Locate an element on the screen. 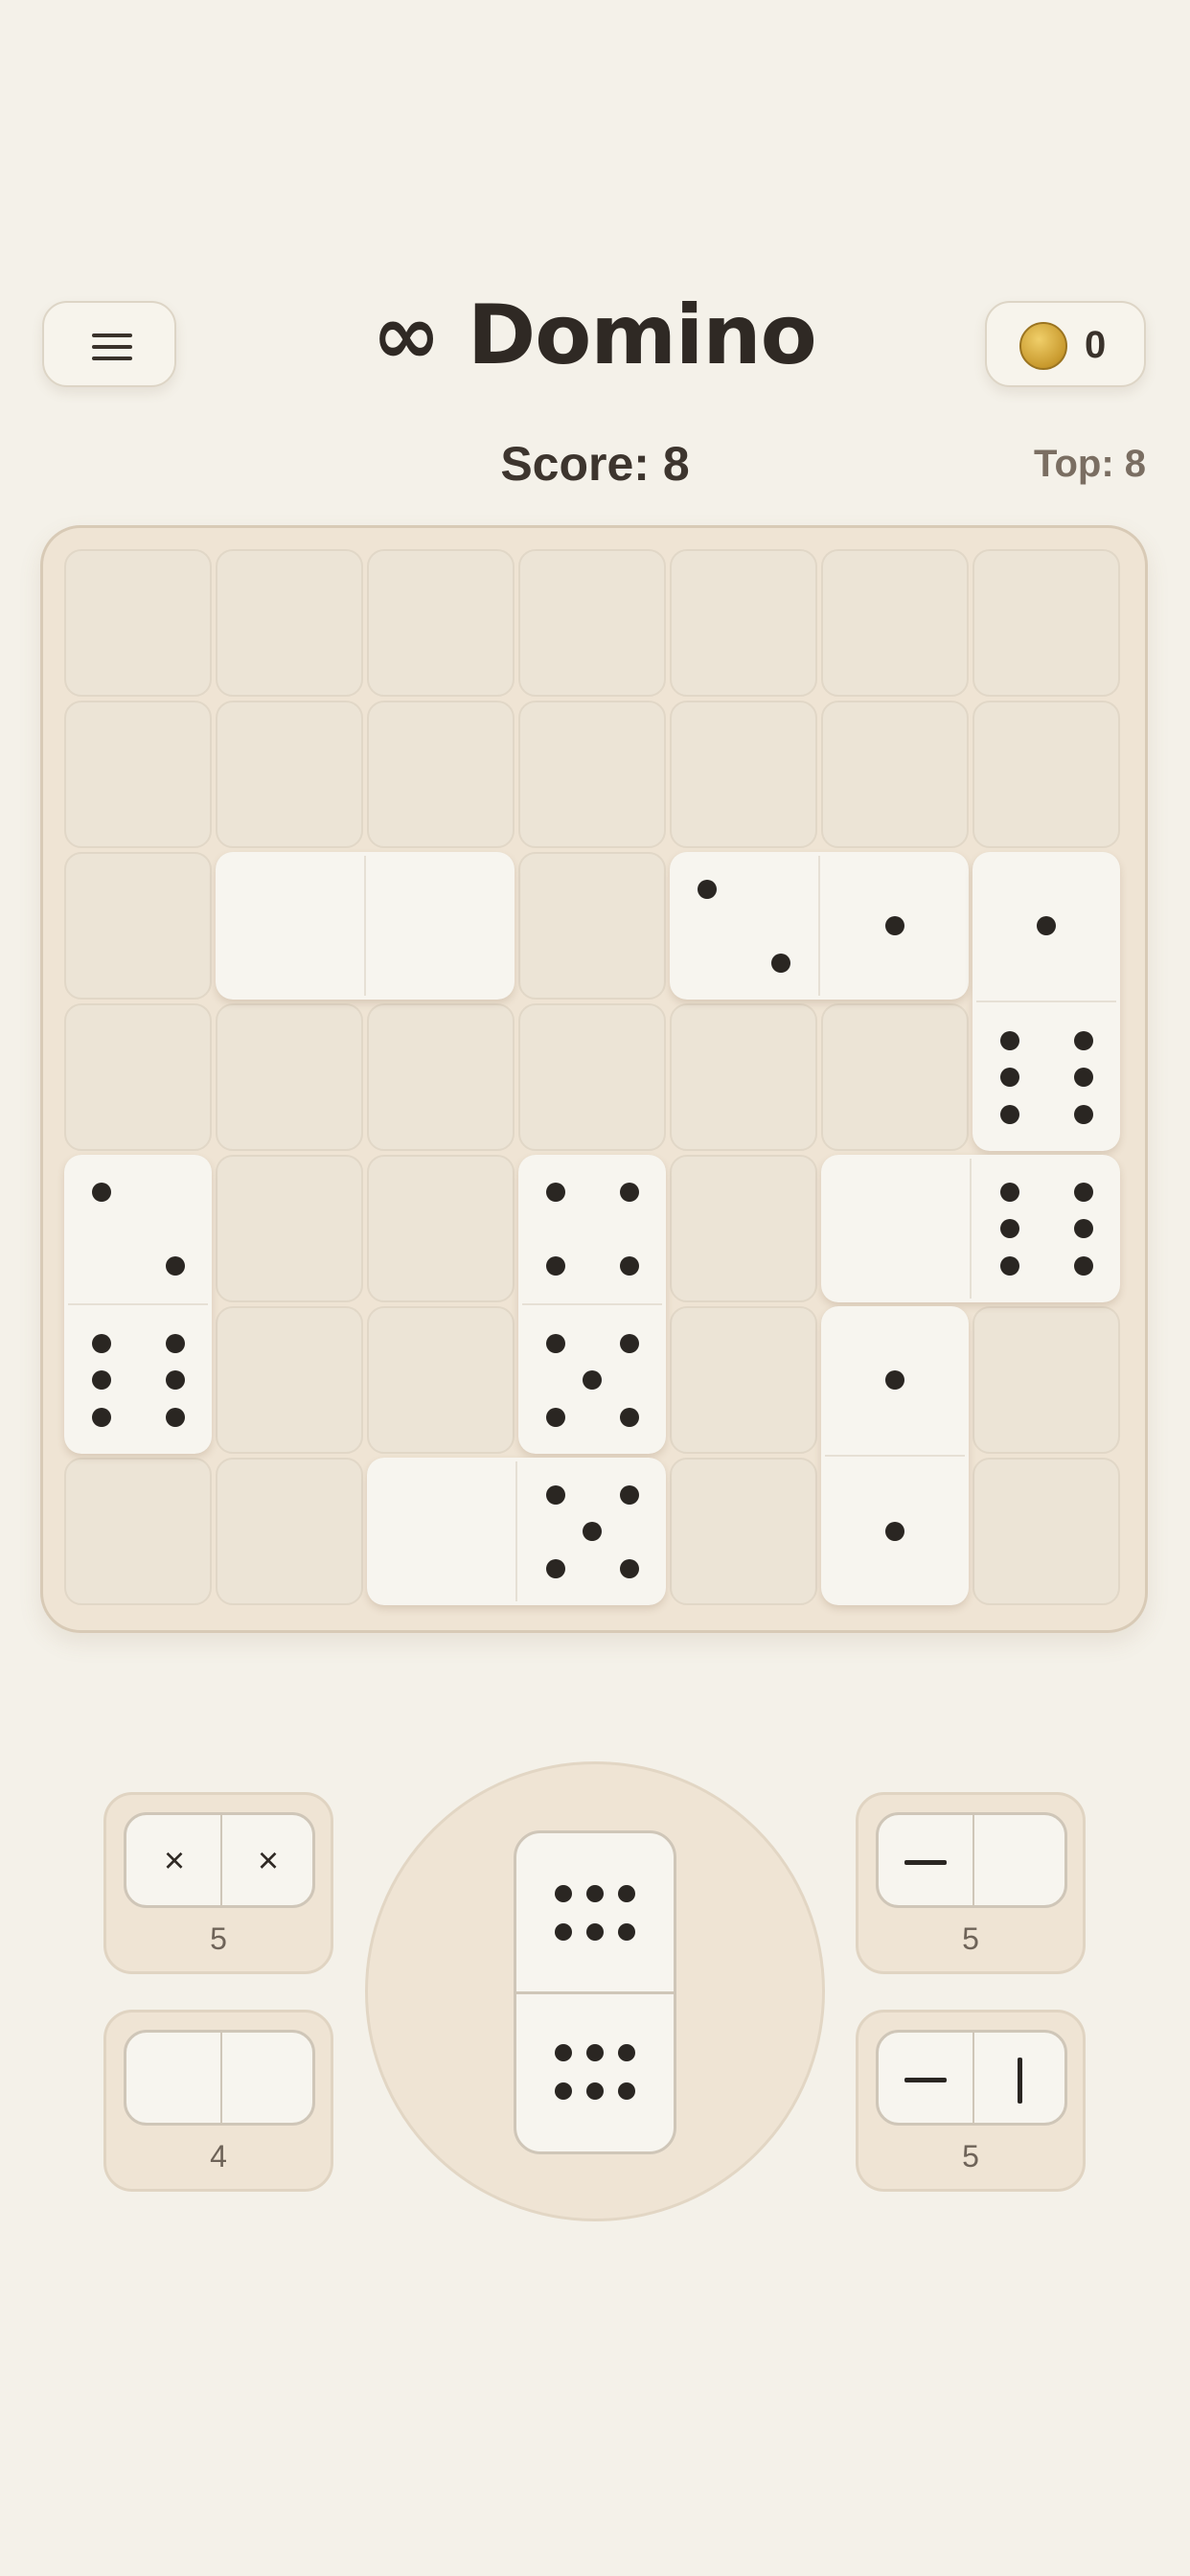 The image size is (1190, 2576). tile-1-6-v is located at coordinates (1046, 1001).